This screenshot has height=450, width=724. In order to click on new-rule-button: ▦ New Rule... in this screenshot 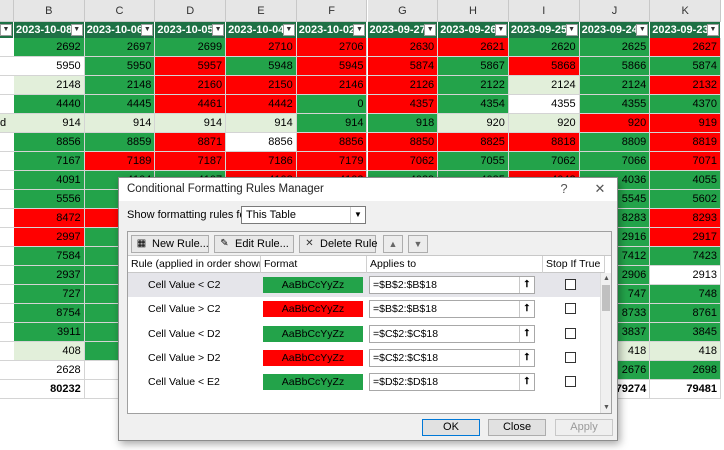, I will do `click(170, 244)`.